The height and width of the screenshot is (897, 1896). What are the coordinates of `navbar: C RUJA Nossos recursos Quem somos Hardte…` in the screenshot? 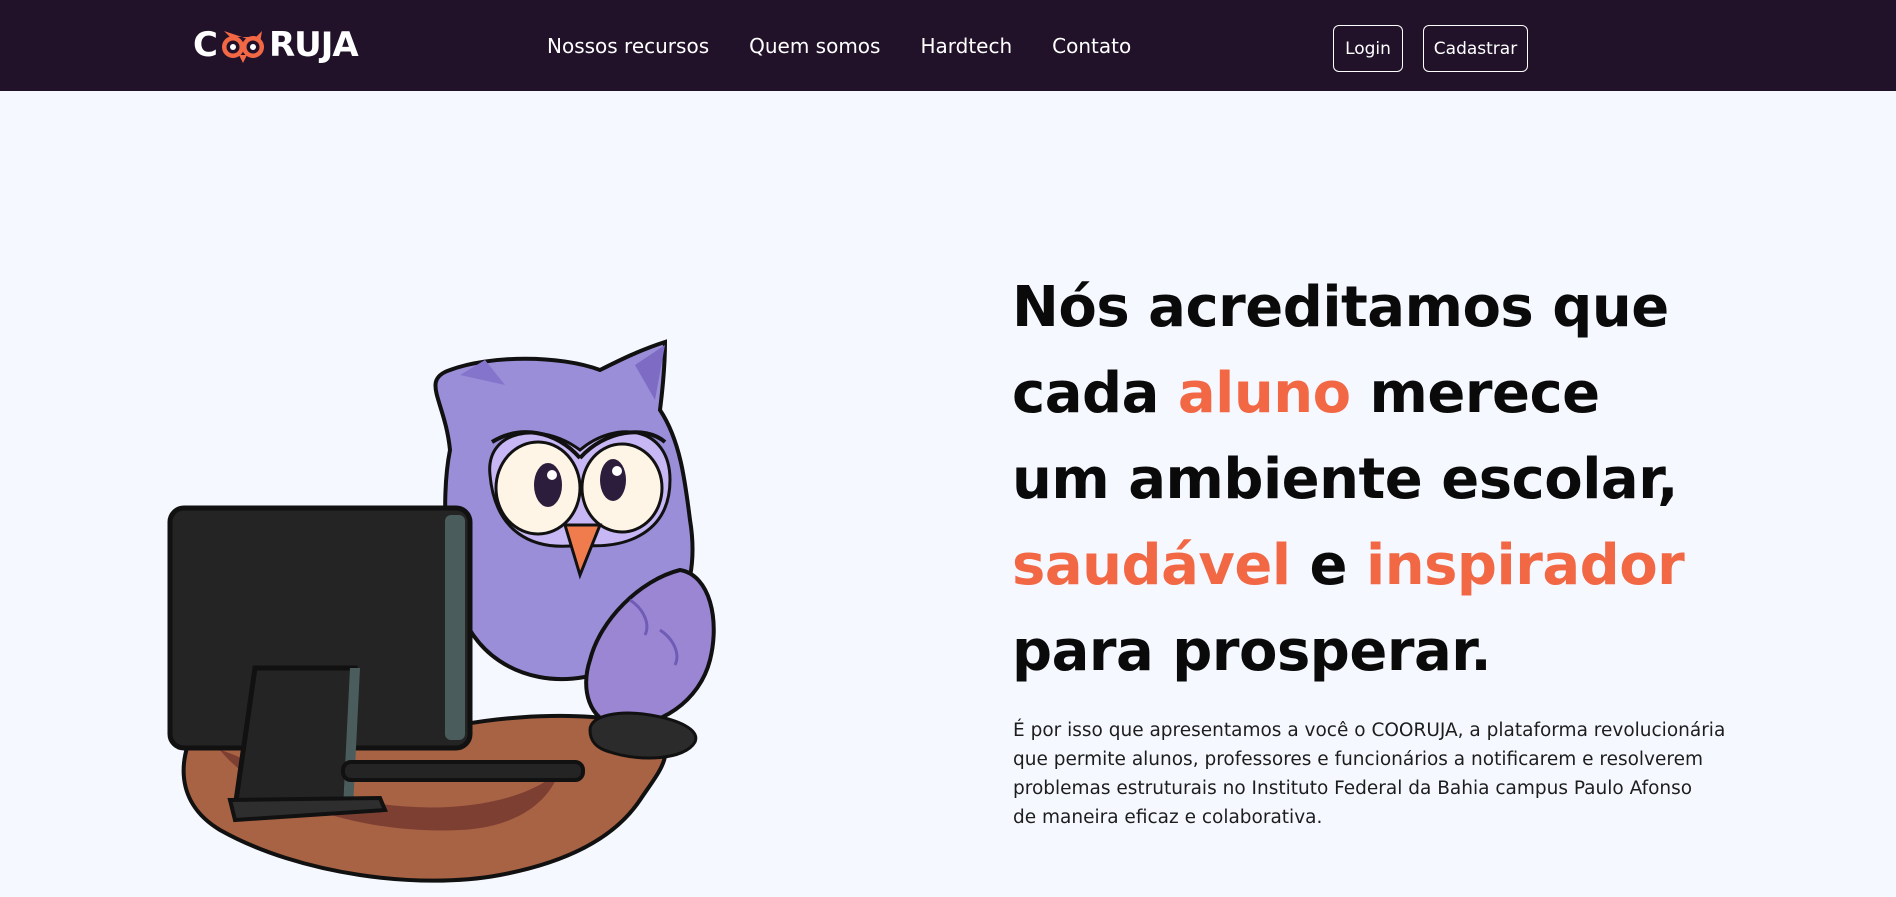 It's located at (948, 45).